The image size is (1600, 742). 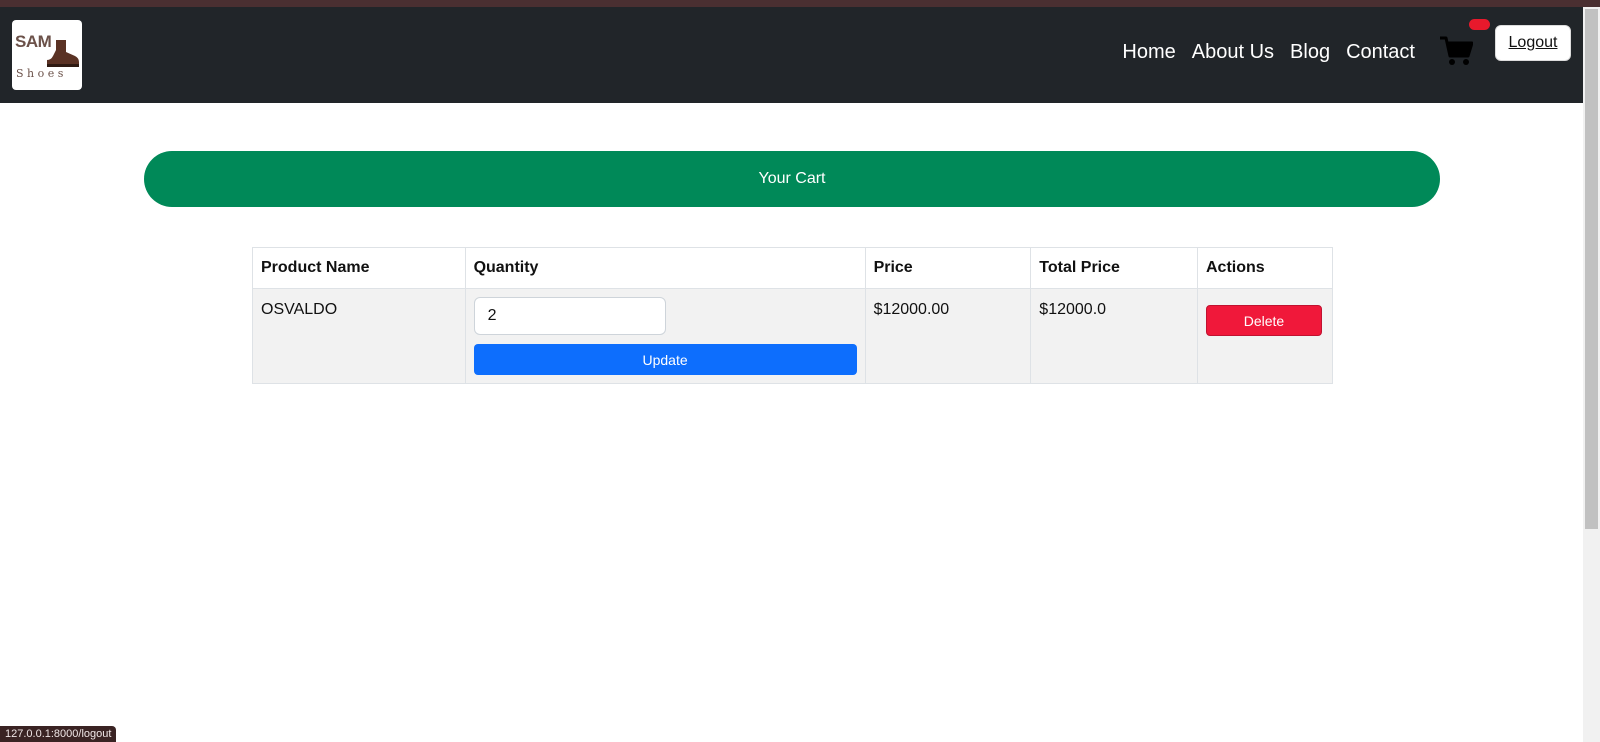 I want to click on product-name-cell: OSVALDO, so click(x=359, y=336).